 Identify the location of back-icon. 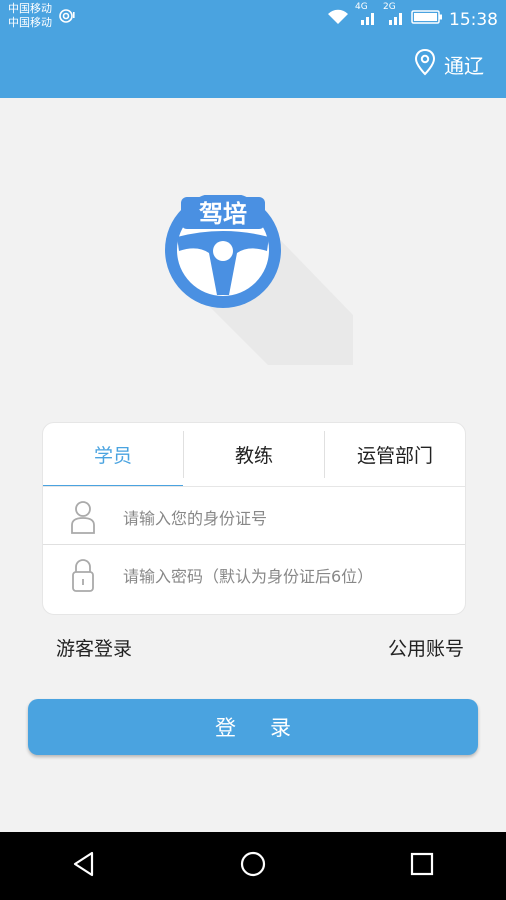
(84, 866).